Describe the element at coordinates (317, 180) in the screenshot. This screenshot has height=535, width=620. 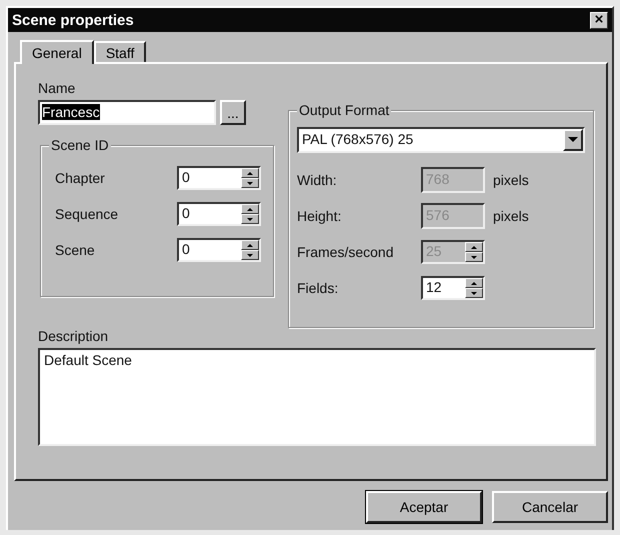
I see `field-label: Width:` at that location.